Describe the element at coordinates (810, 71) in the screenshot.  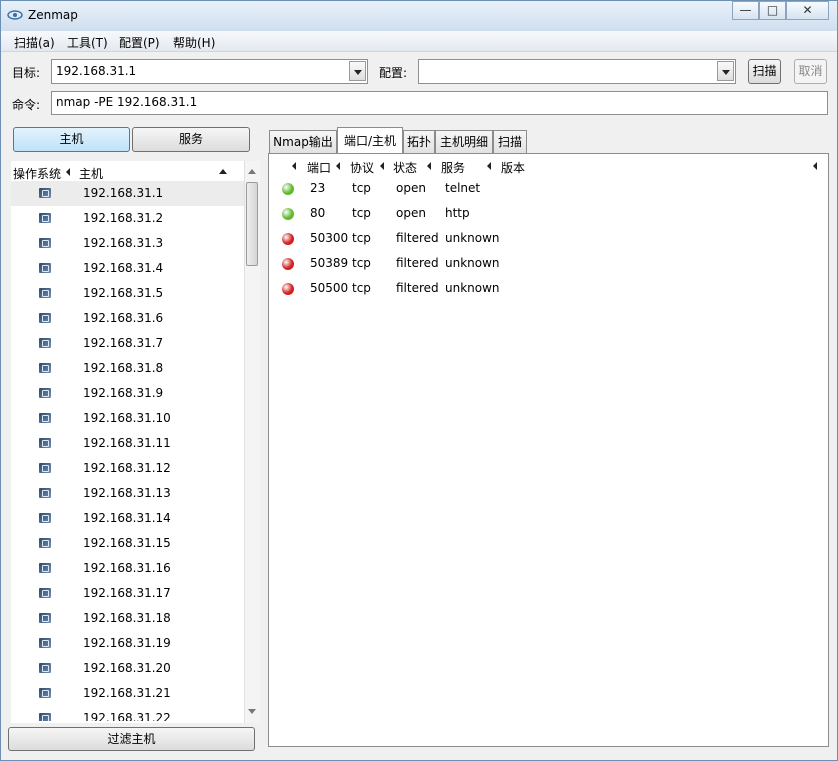
I see `cancel-button: 取消` at that location.